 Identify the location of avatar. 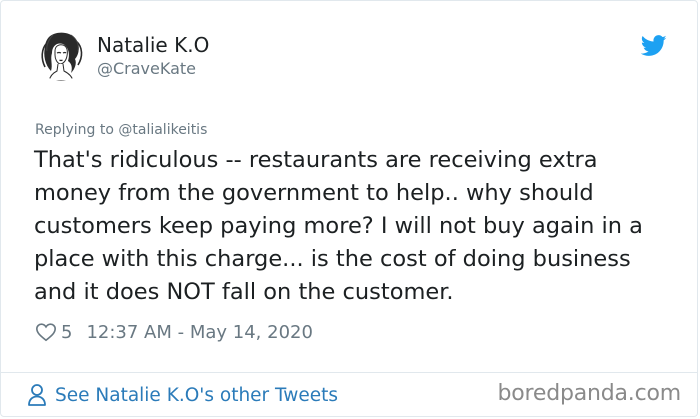
(61, 55).